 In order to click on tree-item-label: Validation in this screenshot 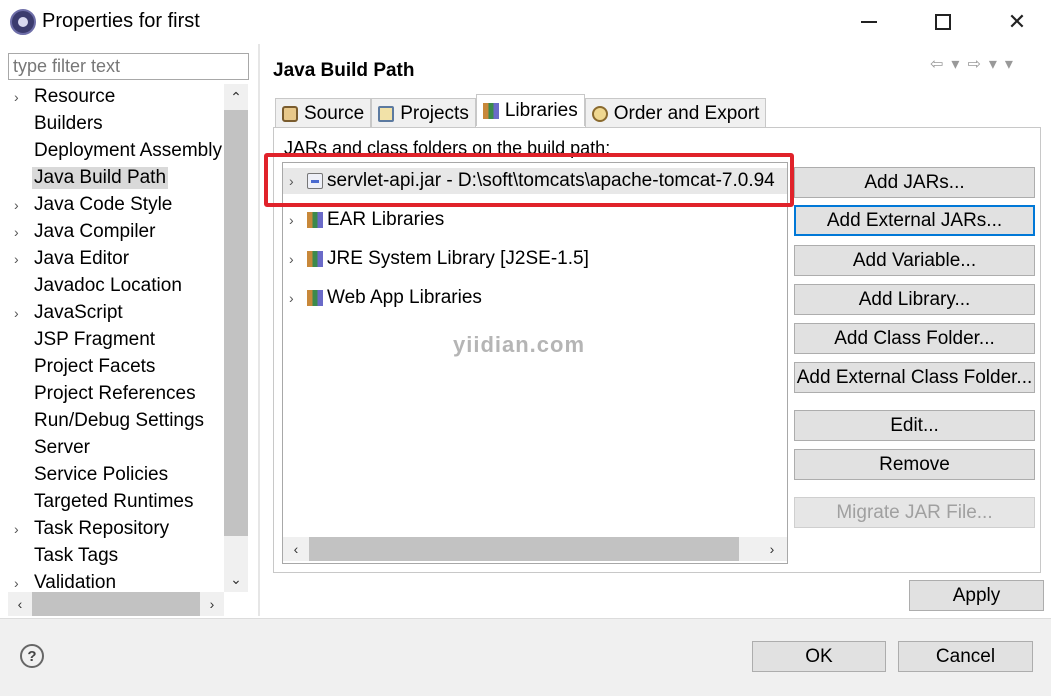, I will do `click(75, 582)`.